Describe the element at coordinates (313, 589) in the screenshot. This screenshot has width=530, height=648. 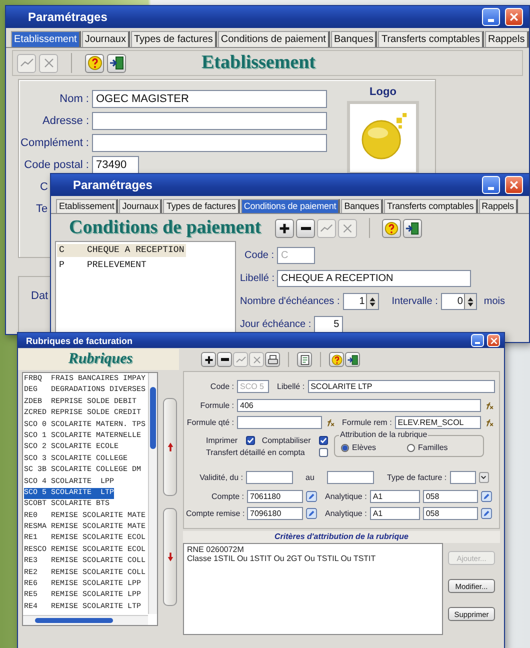
I see `criteria-list: RNE 0260072M Classe 1STIL Ou 1STIT Ou 2GT Ou TSTIL Ou TSTIT` at that location.